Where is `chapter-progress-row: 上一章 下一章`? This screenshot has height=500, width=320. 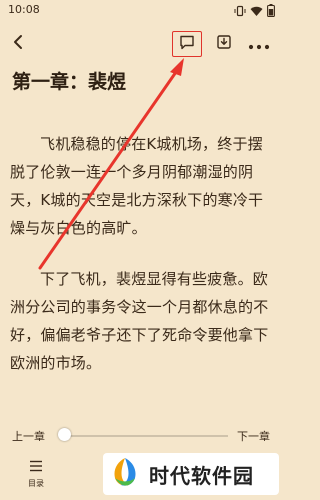
chapter-progress-row: 上一章 下一章 is located at coordinates (140, 435).